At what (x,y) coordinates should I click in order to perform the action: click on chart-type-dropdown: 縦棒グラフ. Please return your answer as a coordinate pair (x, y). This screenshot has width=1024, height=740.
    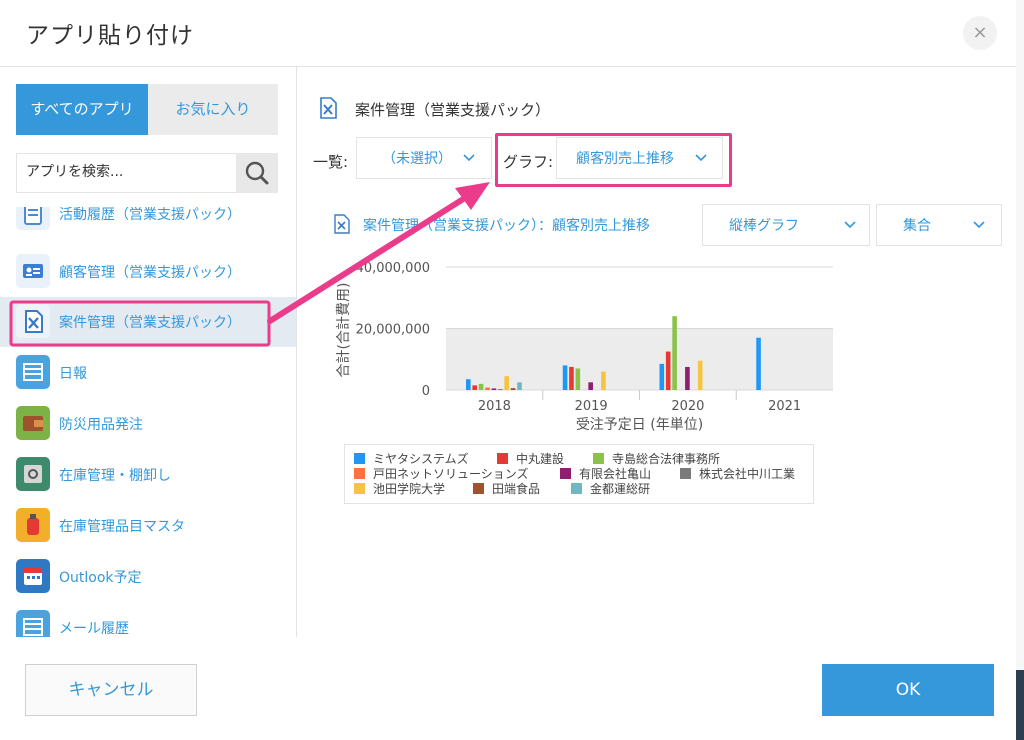
    Looking at the image, I should click on (786, 225).